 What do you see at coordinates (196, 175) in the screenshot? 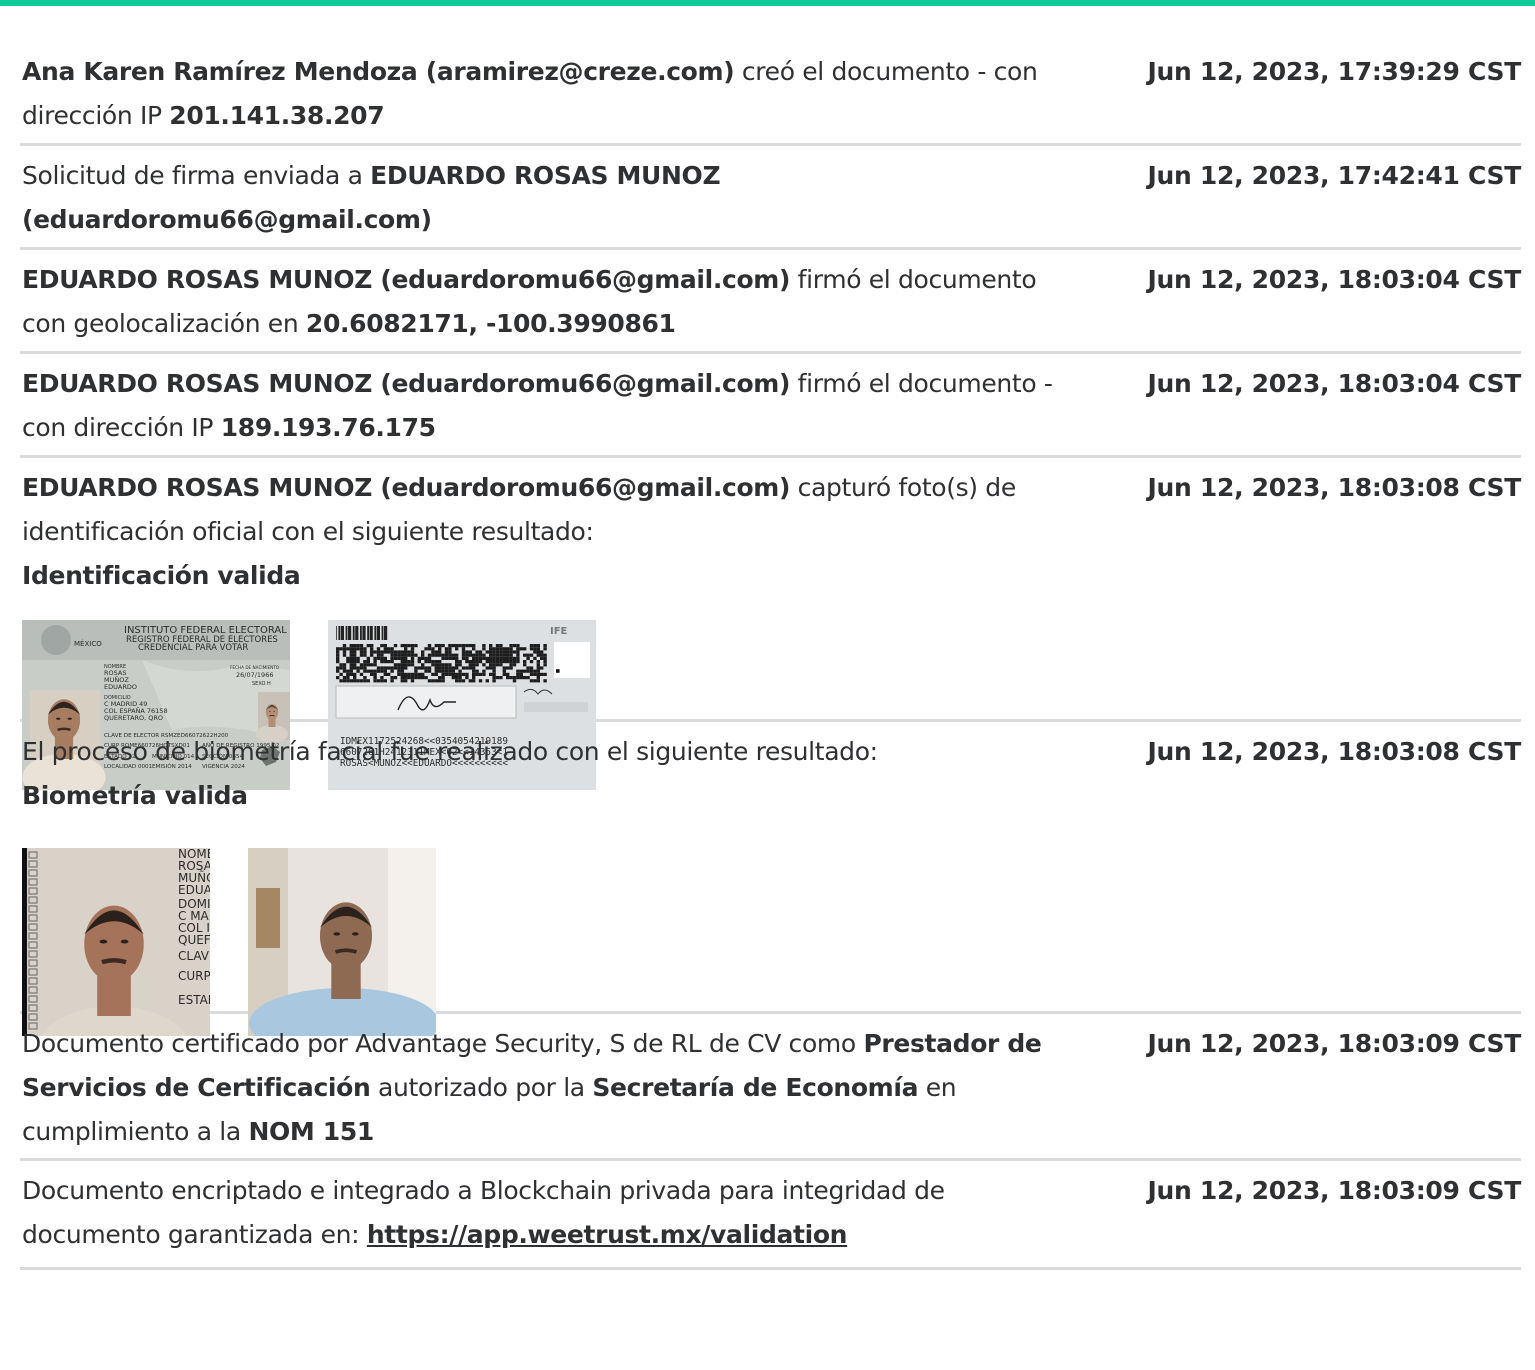
I see `log-entry-text: Solicitud de firma enviada a` at bounding box center [196, 175].